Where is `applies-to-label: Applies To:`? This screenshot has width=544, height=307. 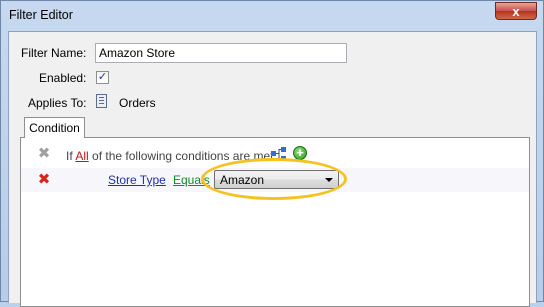
applies-to-label: Applies To: is located at coordinates (57, 103).